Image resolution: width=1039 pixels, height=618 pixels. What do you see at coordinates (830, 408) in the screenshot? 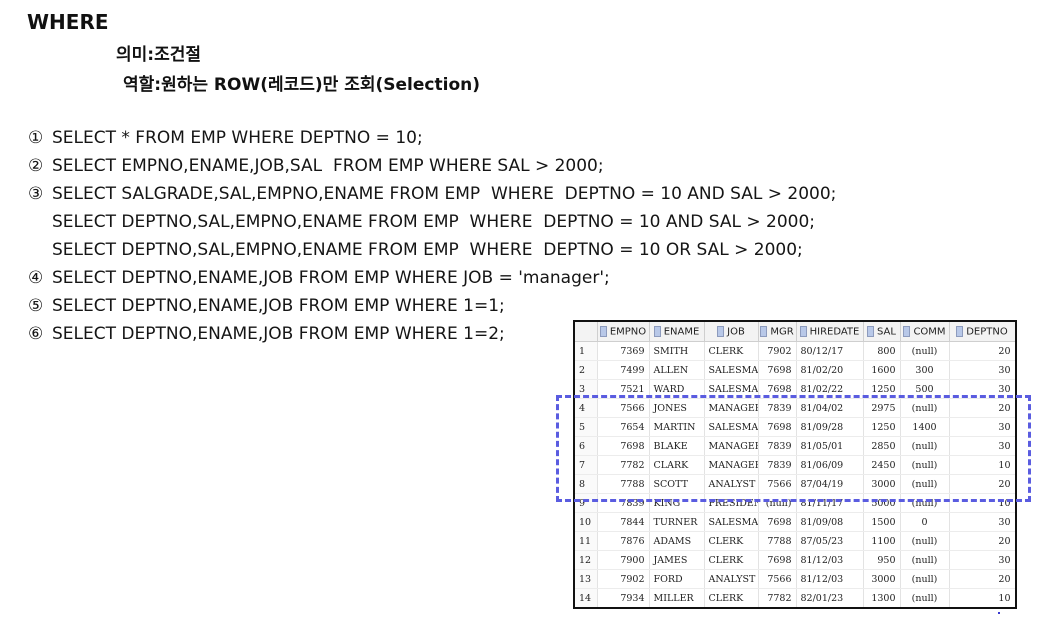
I see `table-cell: 81/04/02` at bounding box center [830, 408].